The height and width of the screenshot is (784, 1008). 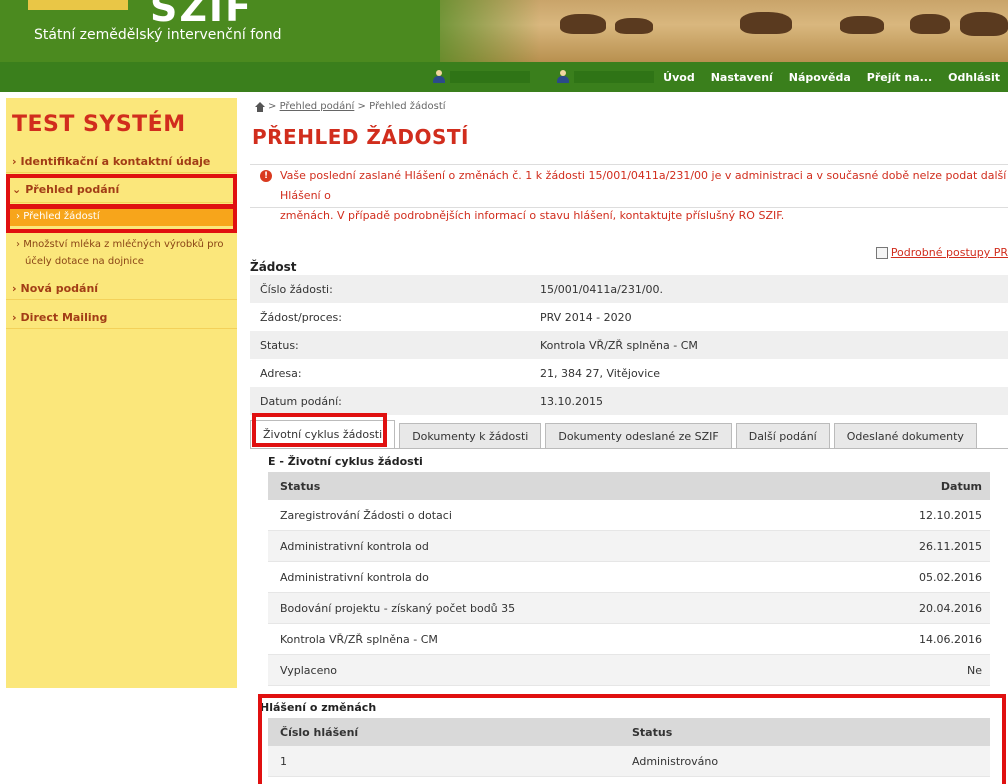 I want to click on sidebar-item-direct-mailing: › Direct Mailing, so click(x=121, y=318).